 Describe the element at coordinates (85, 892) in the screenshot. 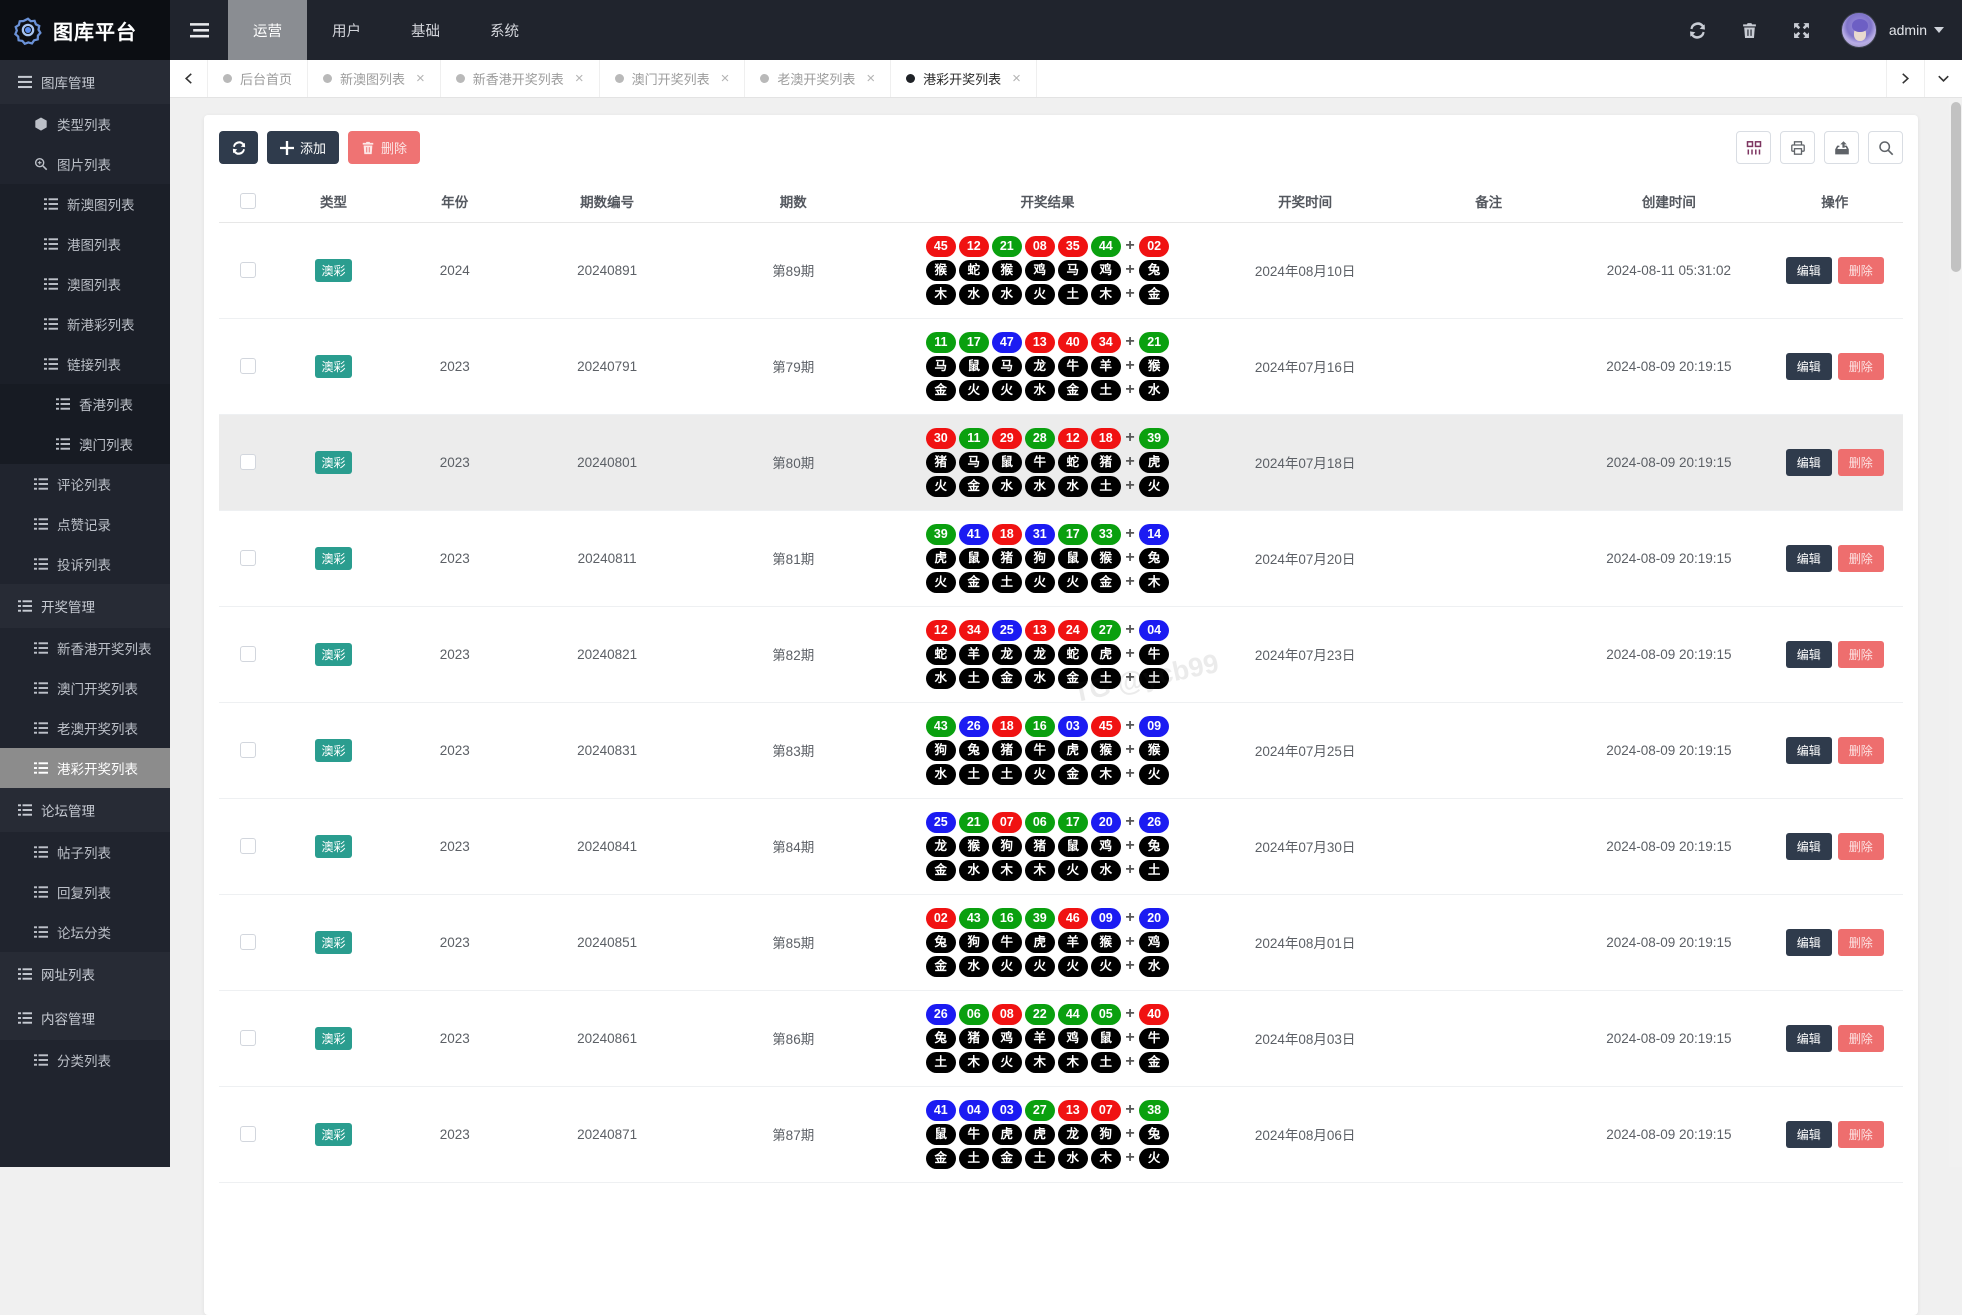

I see `sidebar-item-20: 回复列表` at that location.